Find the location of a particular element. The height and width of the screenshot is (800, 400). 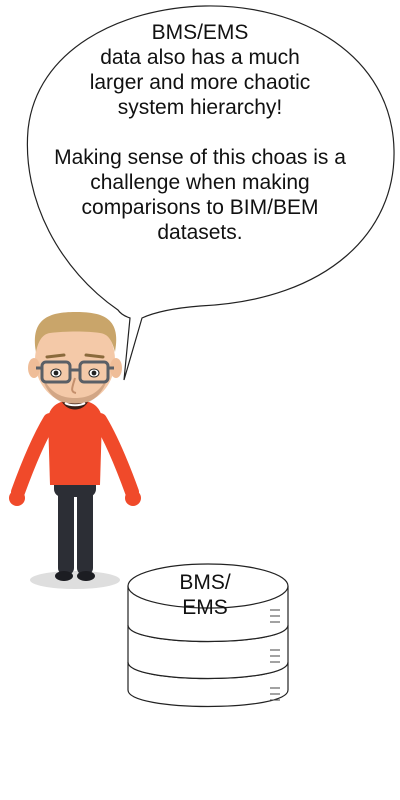

avatar-arm-right is located at coordinates (116, 456).